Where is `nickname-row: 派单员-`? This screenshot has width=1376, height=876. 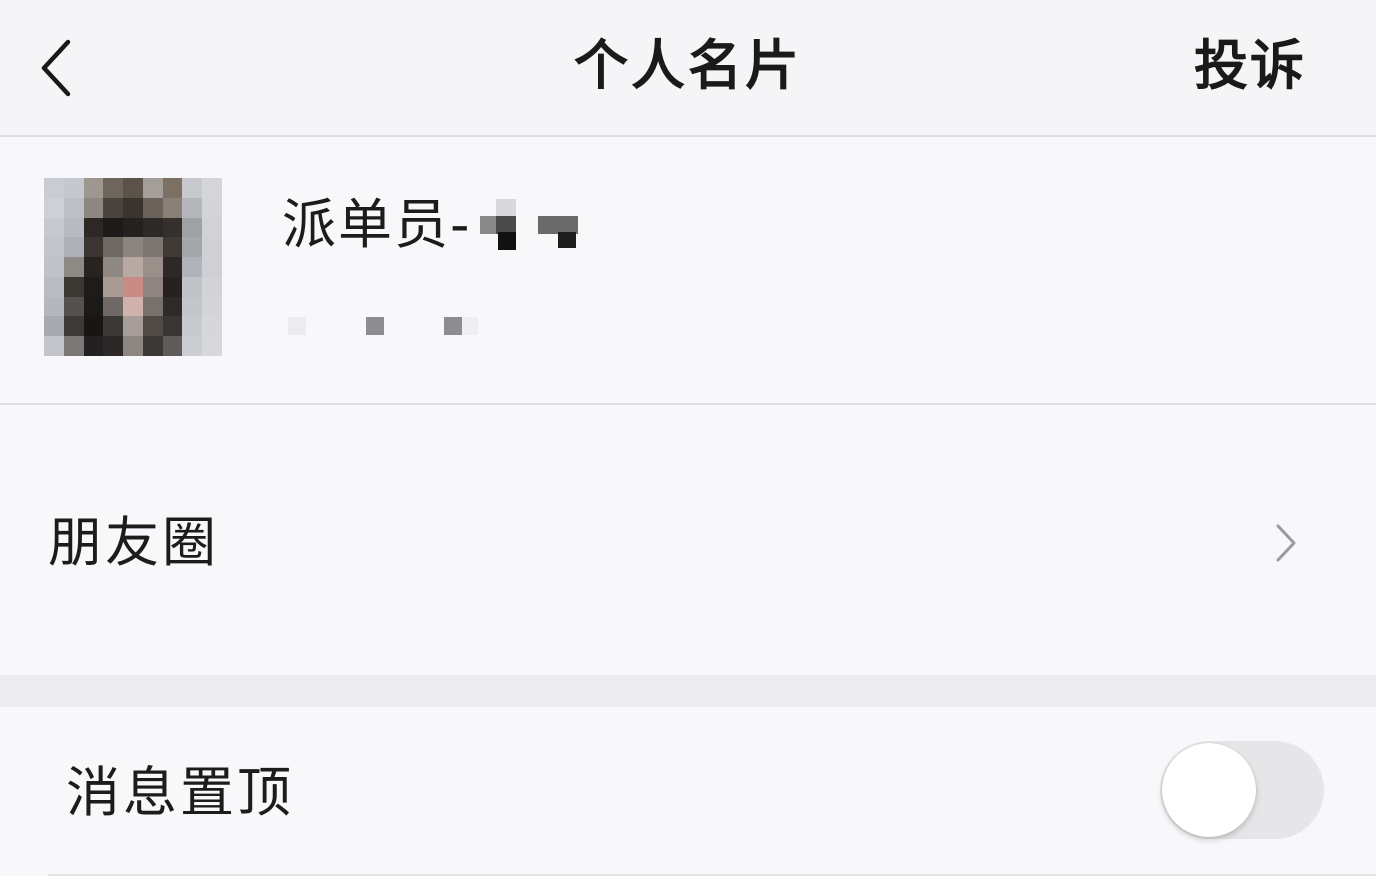
nickname-row: 派单员- is located at coordinates (436, 225).